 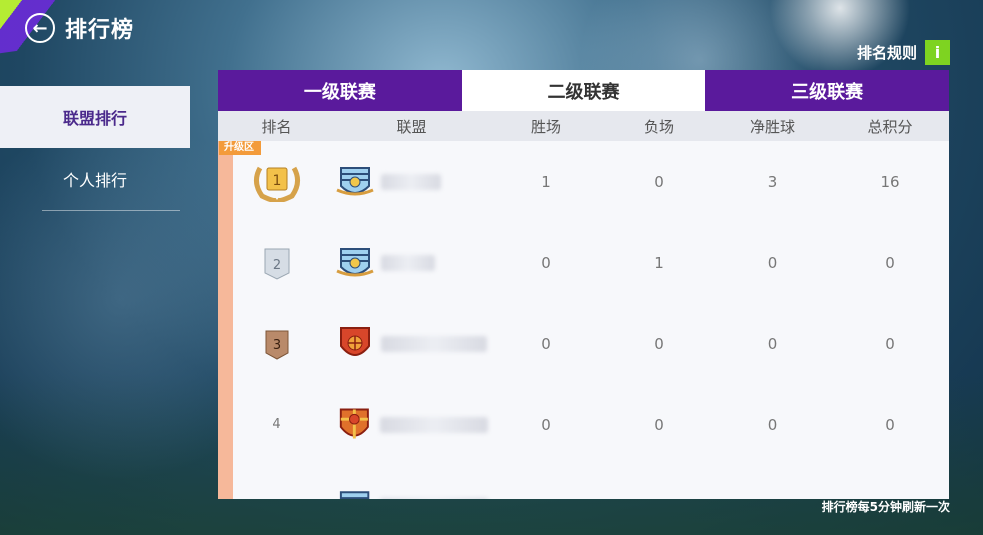 I want to click on wins-cell: 1, so click(x=546, y=181).